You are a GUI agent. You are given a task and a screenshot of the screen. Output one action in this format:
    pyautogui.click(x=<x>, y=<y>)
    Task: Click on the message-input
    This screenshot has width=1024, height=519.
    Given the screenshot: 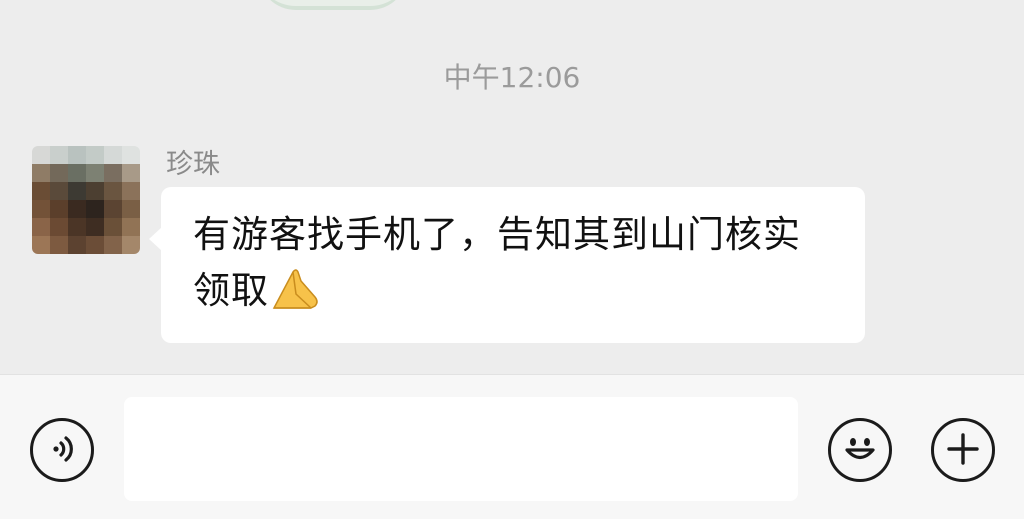 What is the action you would take?
    pyautogui.click(x=461, y=449)
    